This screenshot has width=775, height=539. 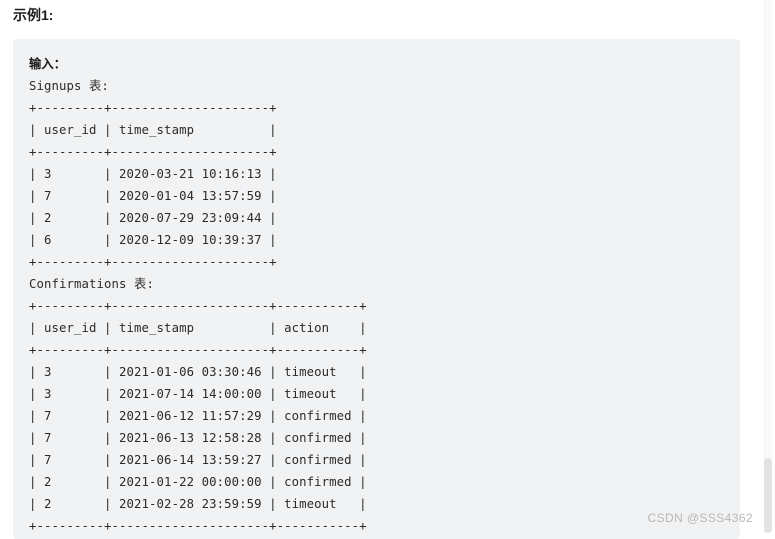 What do you see at coordinates (33, 15) in the screenshot?
I see `page-title: 示例1:` at bounding box center [33, 15].